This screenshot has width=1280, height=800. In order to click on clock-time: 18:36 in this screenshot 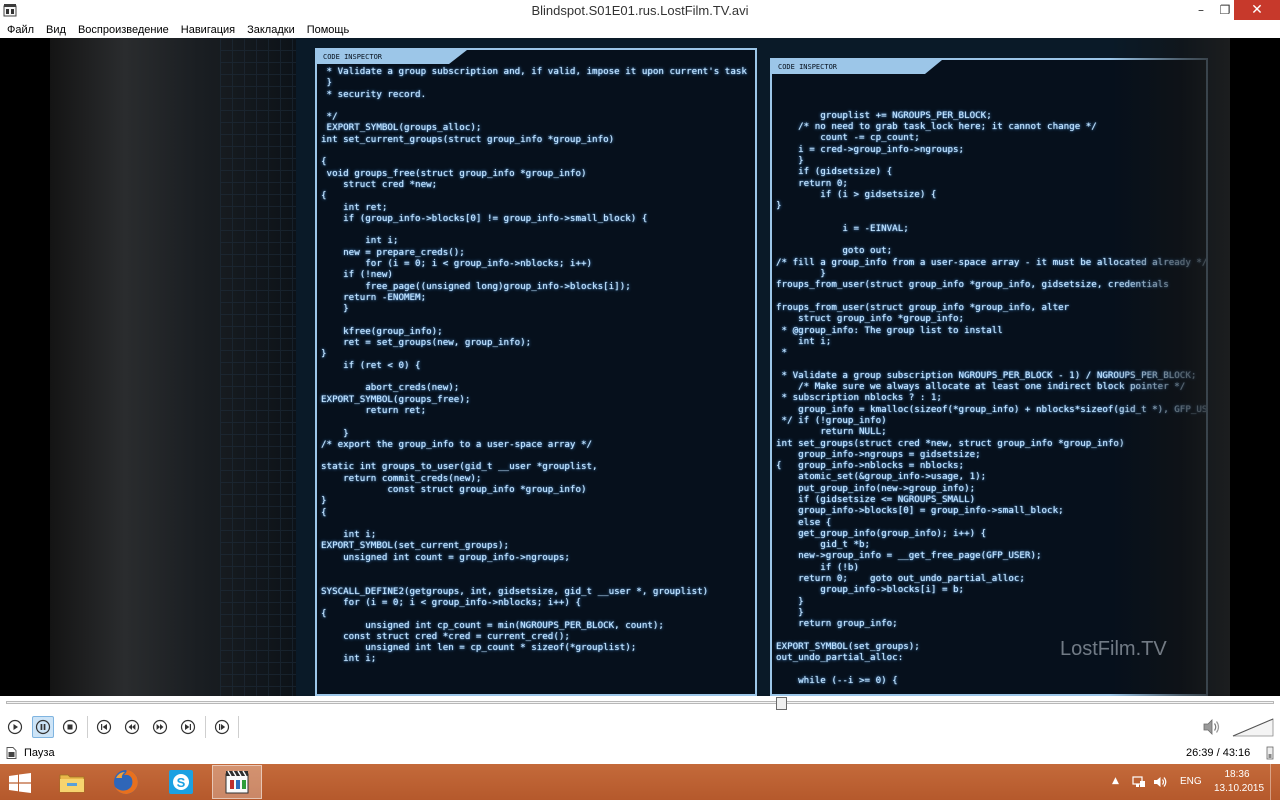, I will do `click(1237, 774)`.